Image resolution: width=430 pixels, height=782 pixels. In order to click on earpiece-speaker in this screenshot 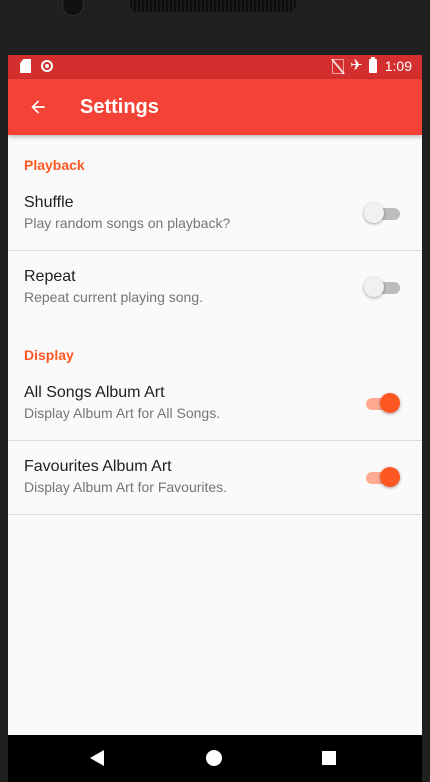, I will do `click(213, 6)`.